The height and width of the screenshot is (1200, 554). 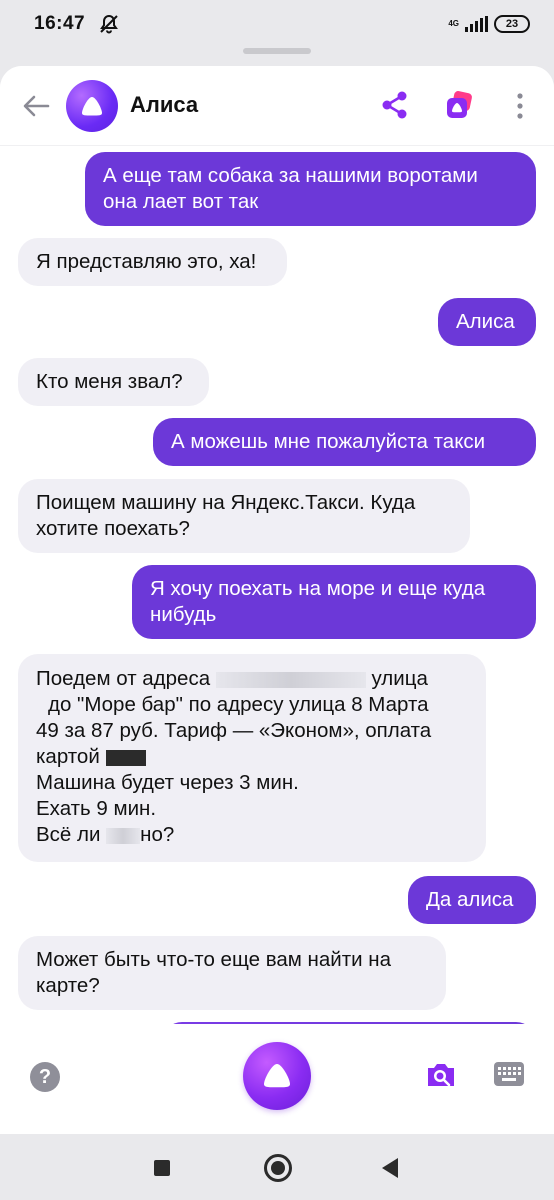 What do you see at coordinates (290, 175) in the screenshot?
I see `message-text: А еще там собака за нашими воротами` at bounding box center [290, 175].